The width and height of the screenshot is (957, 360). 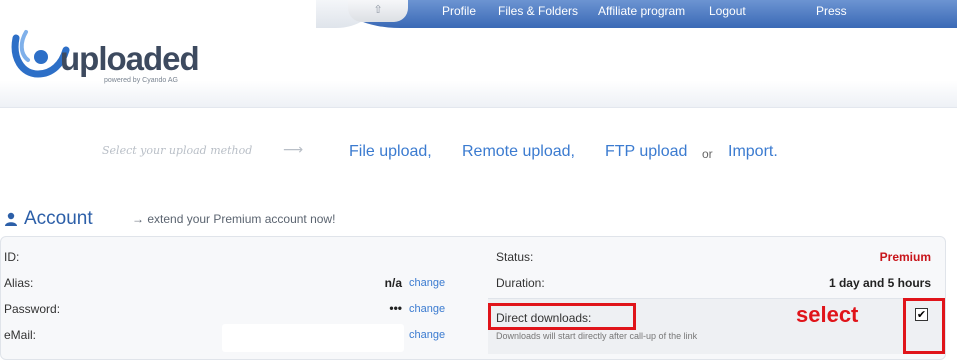 I want to click on home-tab: ⇧, so click(x=378, y=11).